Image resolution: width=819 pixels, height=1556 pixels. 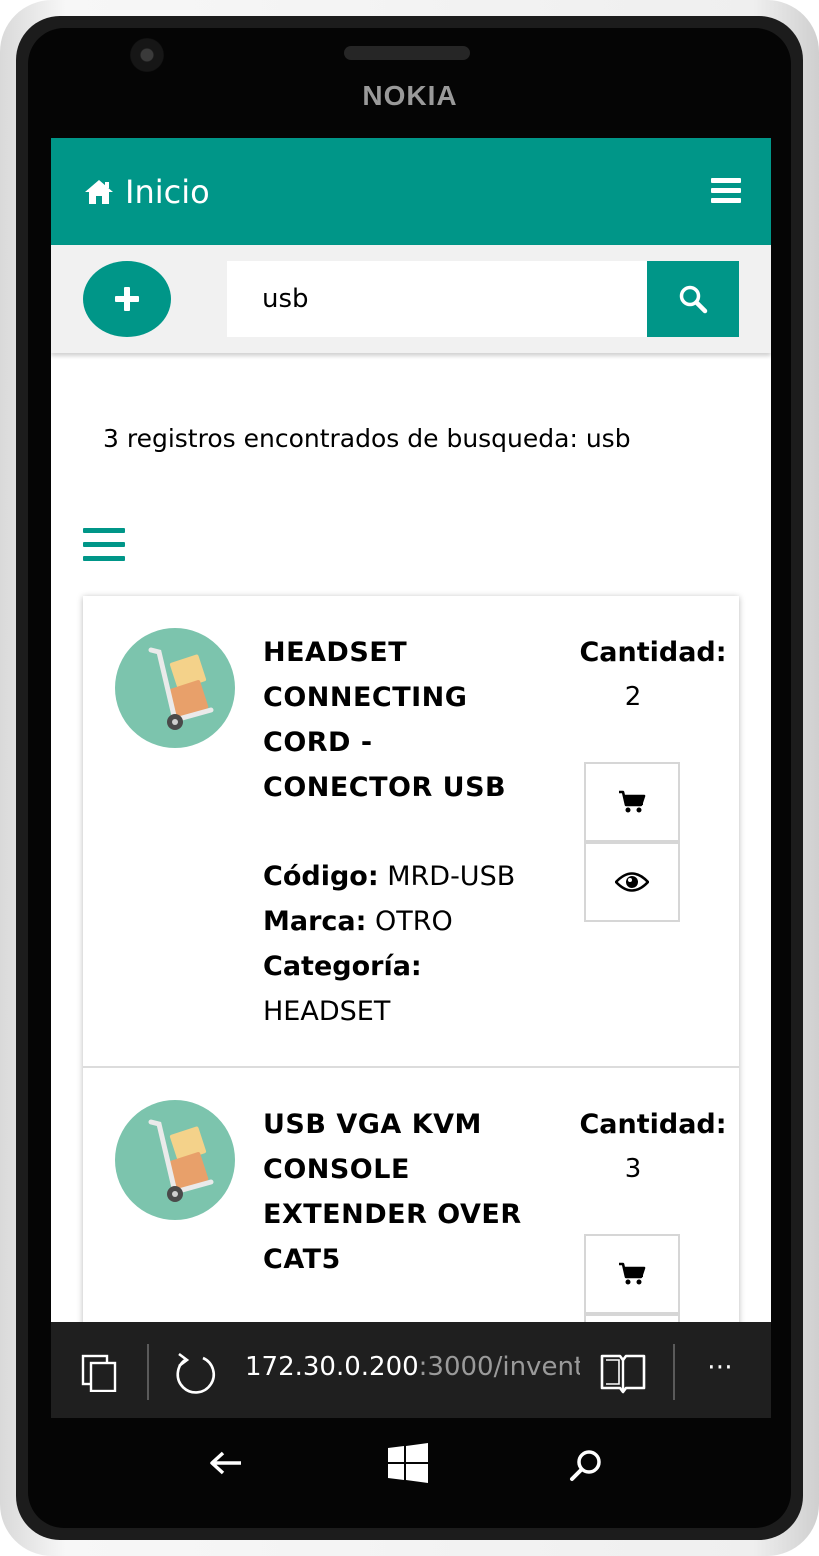 I want to click on search-icon, so click(x=693, y=299).